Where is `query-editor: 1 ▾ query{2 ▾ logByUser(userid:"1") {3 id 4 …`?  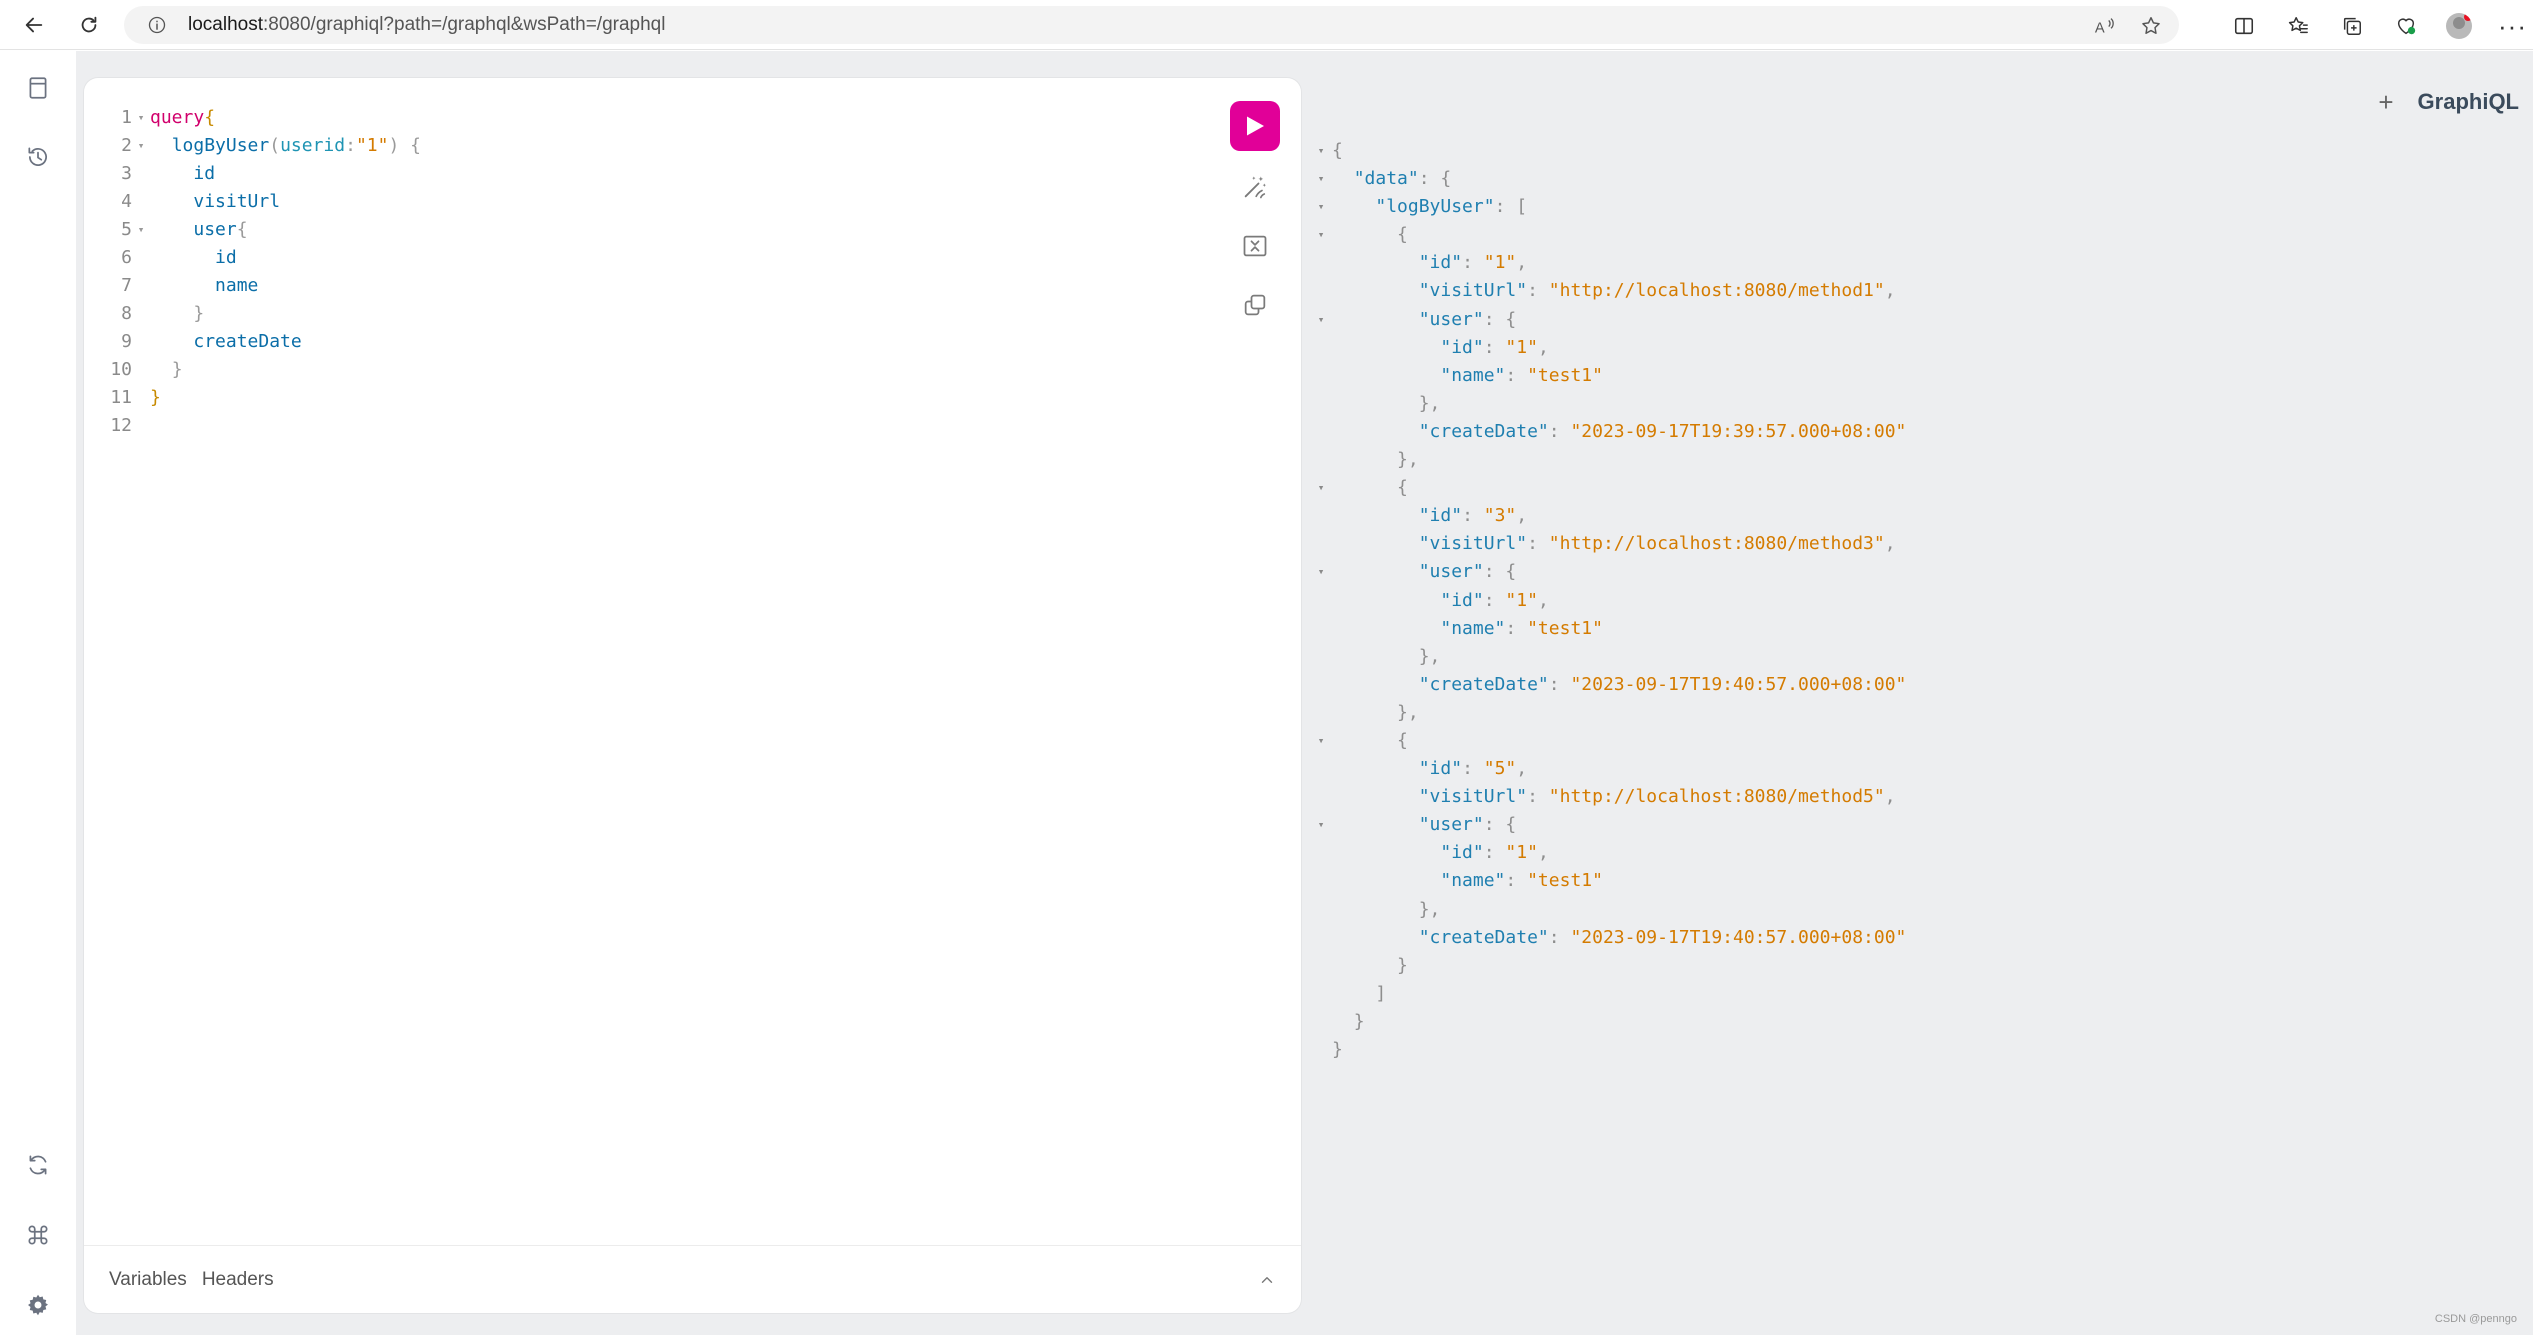
query-editor: 1 ▾ query{2 ▾ logByUser(userid:"1") {3 id 4 … is located at coordinates (252, 272).